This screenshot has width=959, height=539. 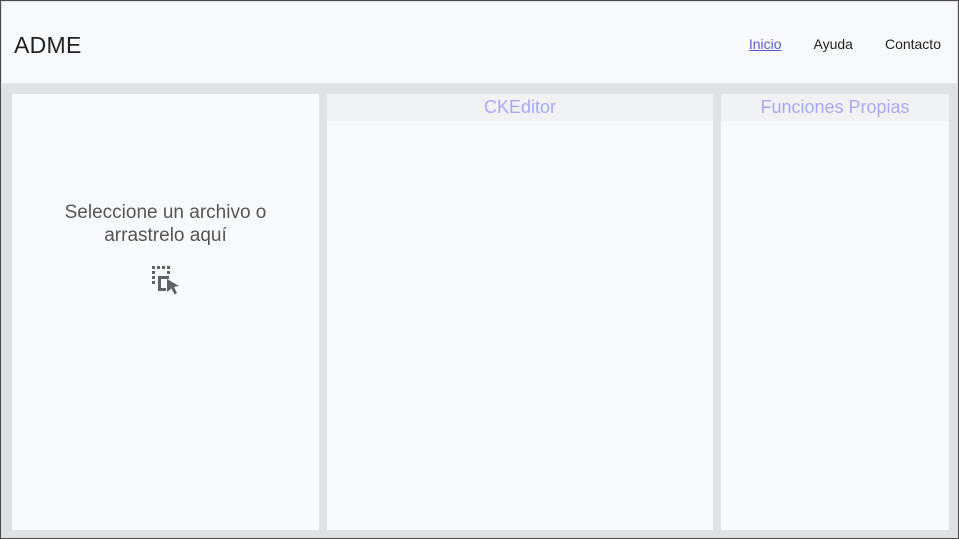 What do you see at coordinates (765, 44) in the screenshot?
I see `nav-link-inicio: Inicio` at bounding box center [765, 44].